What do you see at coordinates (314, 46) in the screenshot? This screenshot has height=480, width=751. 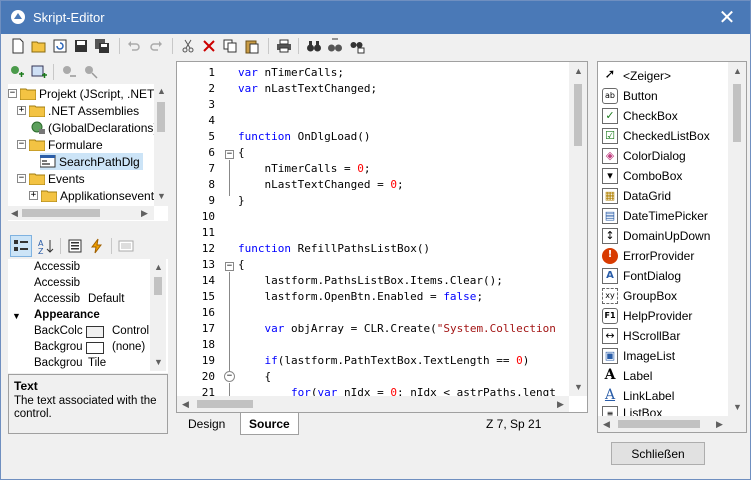 I see `find-icon` at bounding box center [314, 46].